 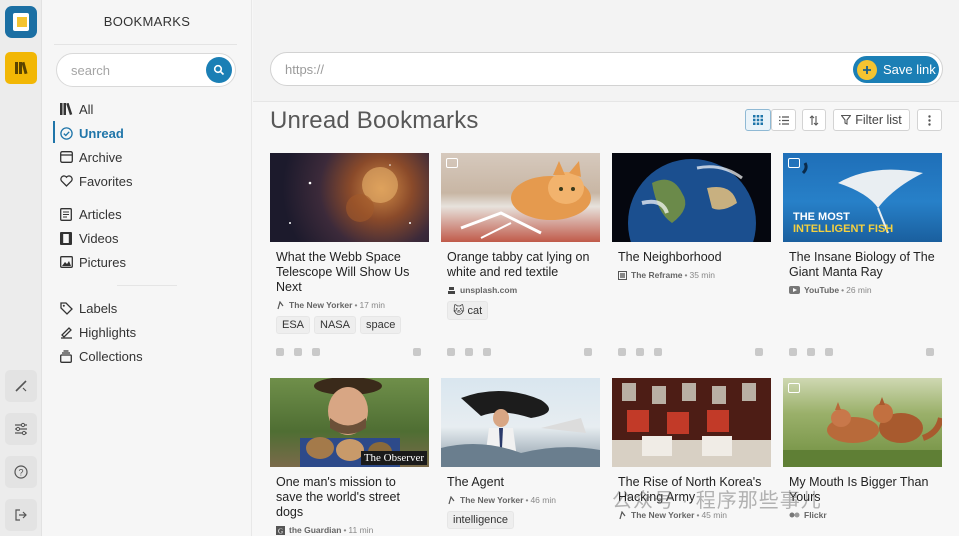 I want to click on nav-group-organize: Labels Highlights Collections, so click(x=100, y=332).